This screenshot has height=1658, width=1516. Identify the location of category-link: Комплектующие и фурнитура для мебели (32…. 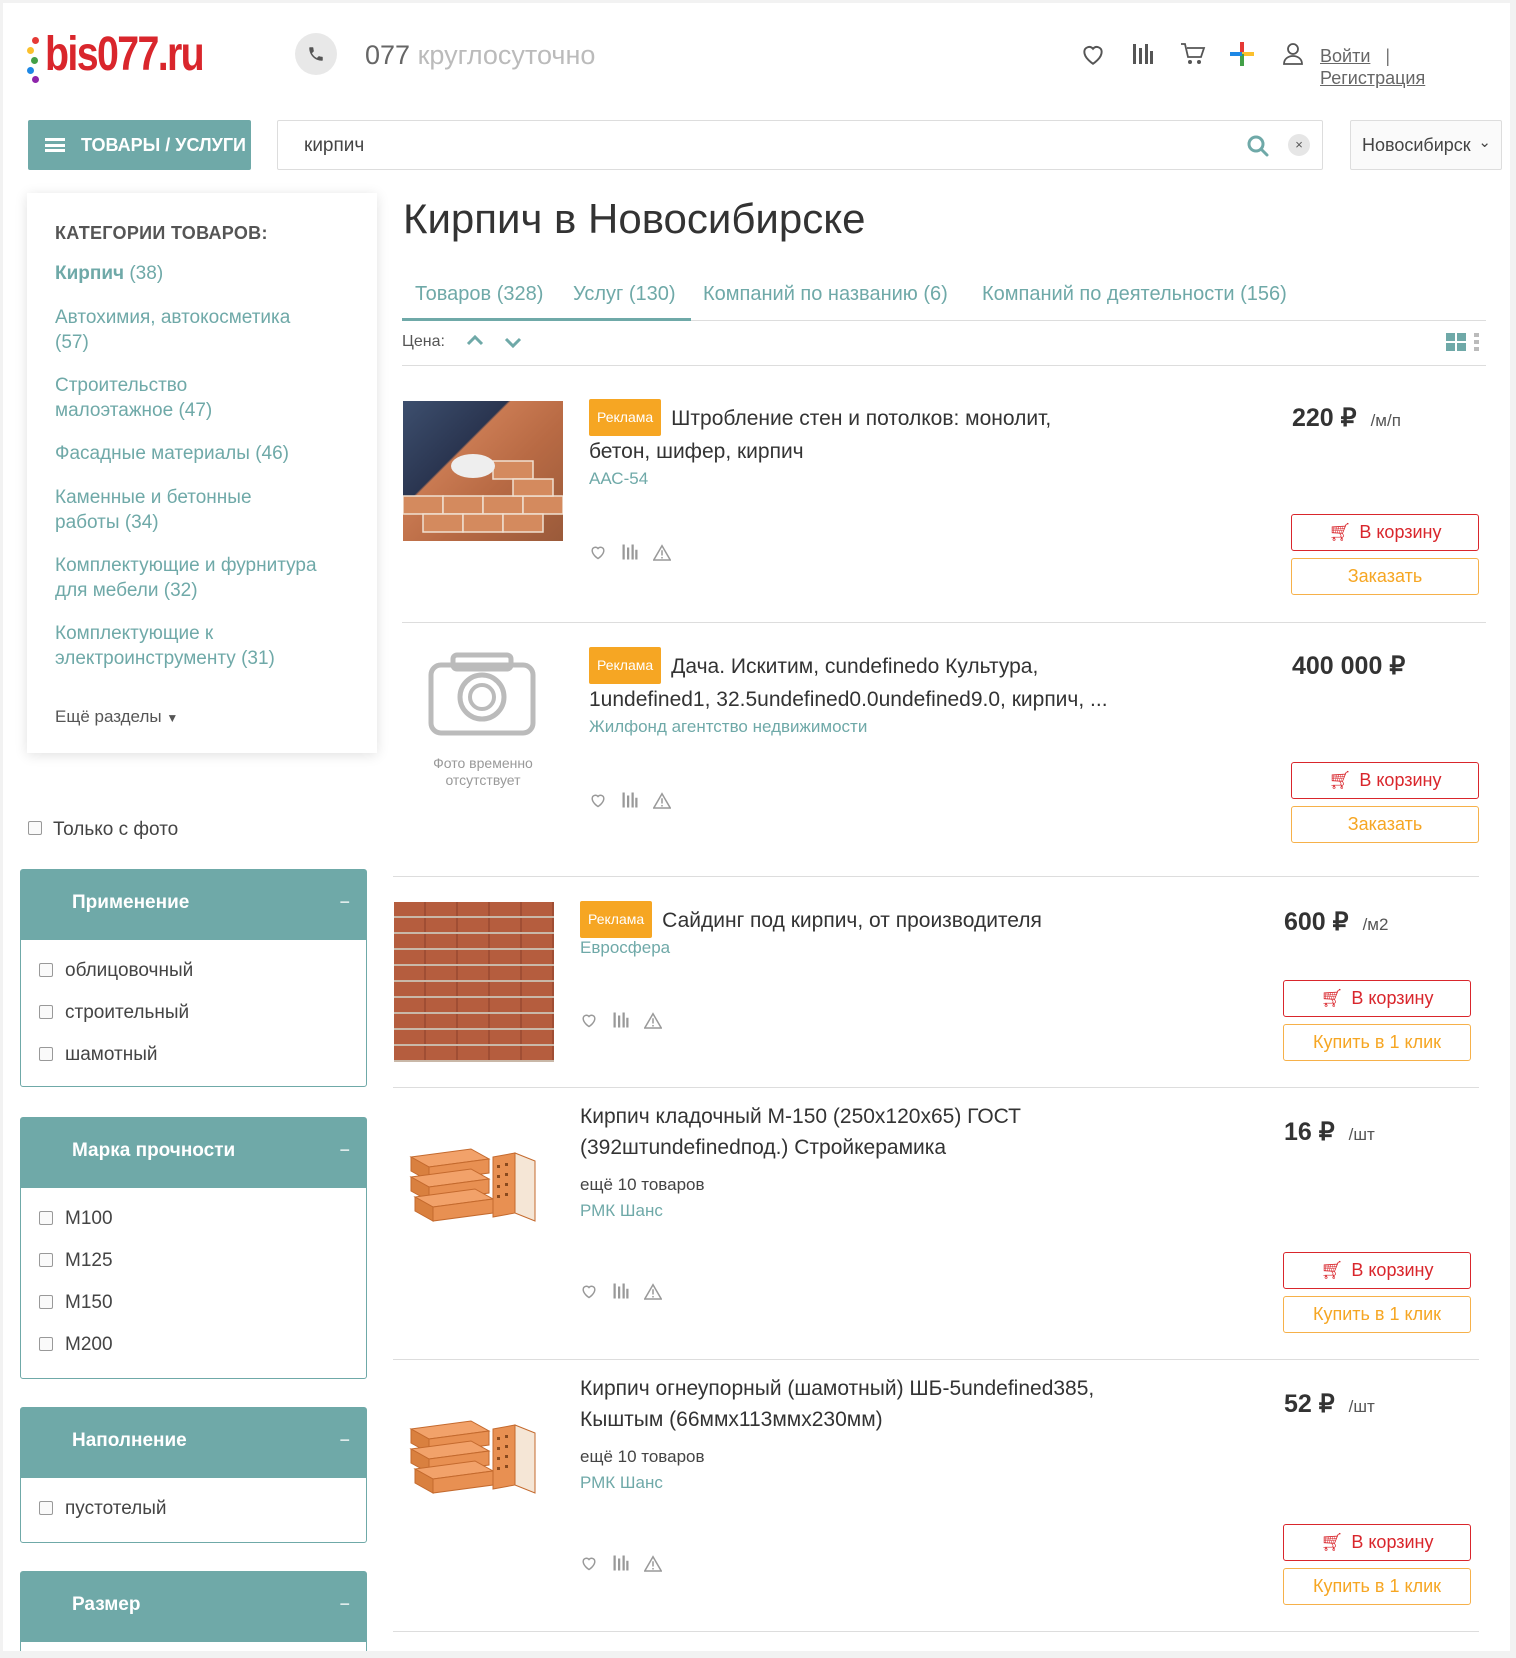
(200, 578).